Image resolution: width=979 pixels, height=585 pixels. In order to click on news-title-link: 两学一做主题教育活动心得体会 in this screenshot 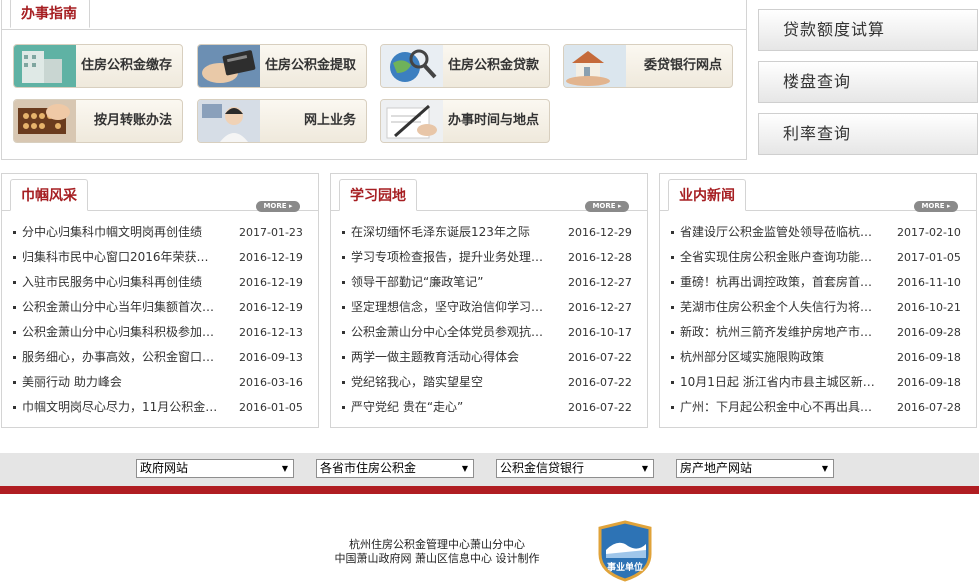, I will do `click(450, 357)`.